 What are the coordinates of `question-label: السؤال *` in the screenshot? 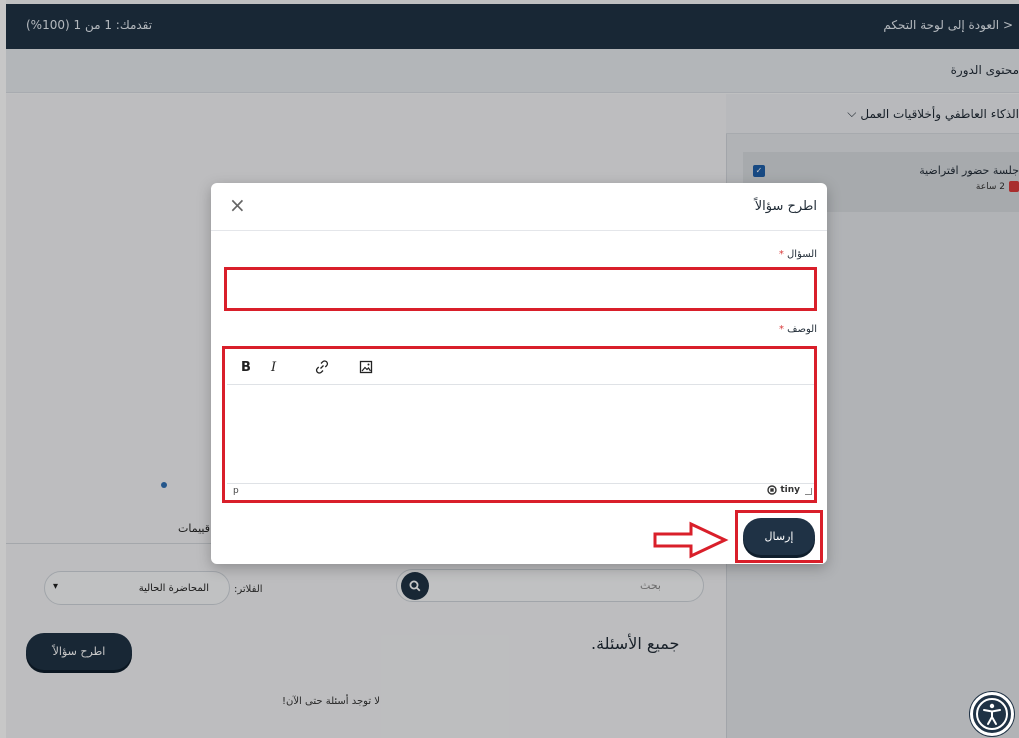 It's located at (798, 254).